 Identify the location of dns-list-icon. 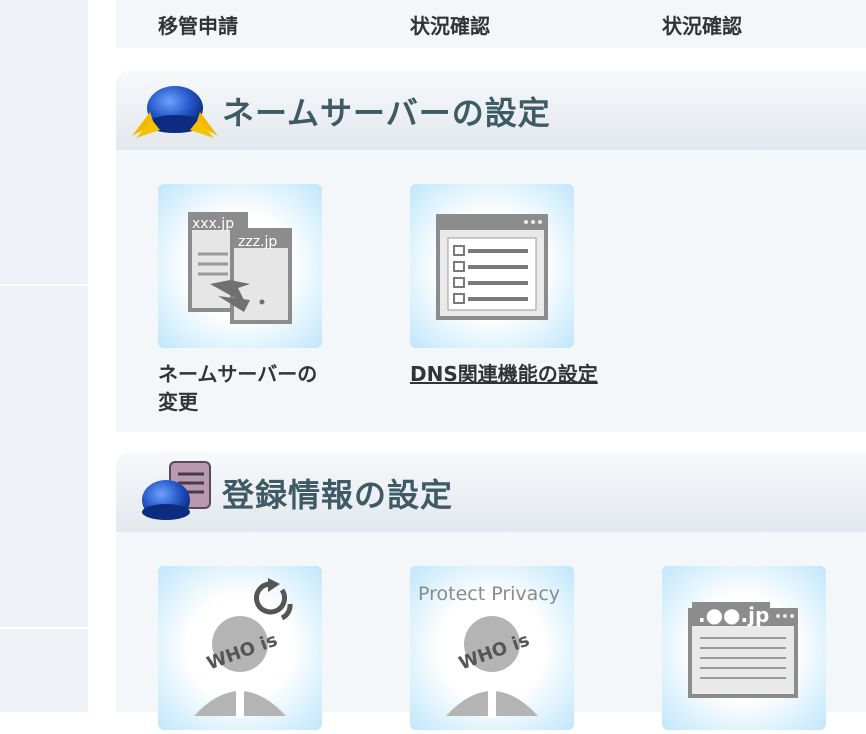
(492, 267).